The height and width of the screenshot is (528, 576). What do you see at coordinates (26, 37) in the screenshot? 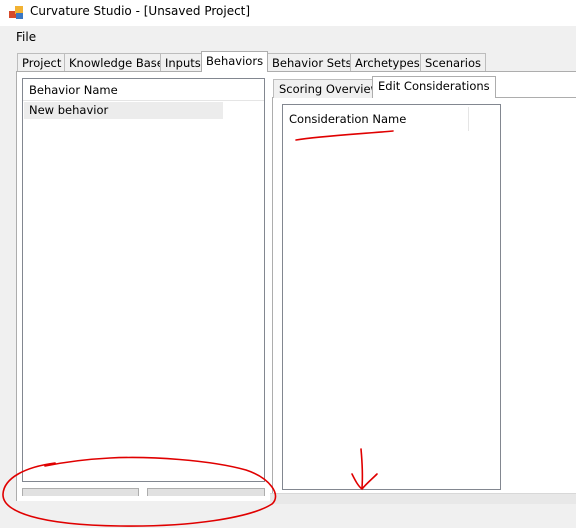
I see `menu-file: File` at bounding box center [26, 37].